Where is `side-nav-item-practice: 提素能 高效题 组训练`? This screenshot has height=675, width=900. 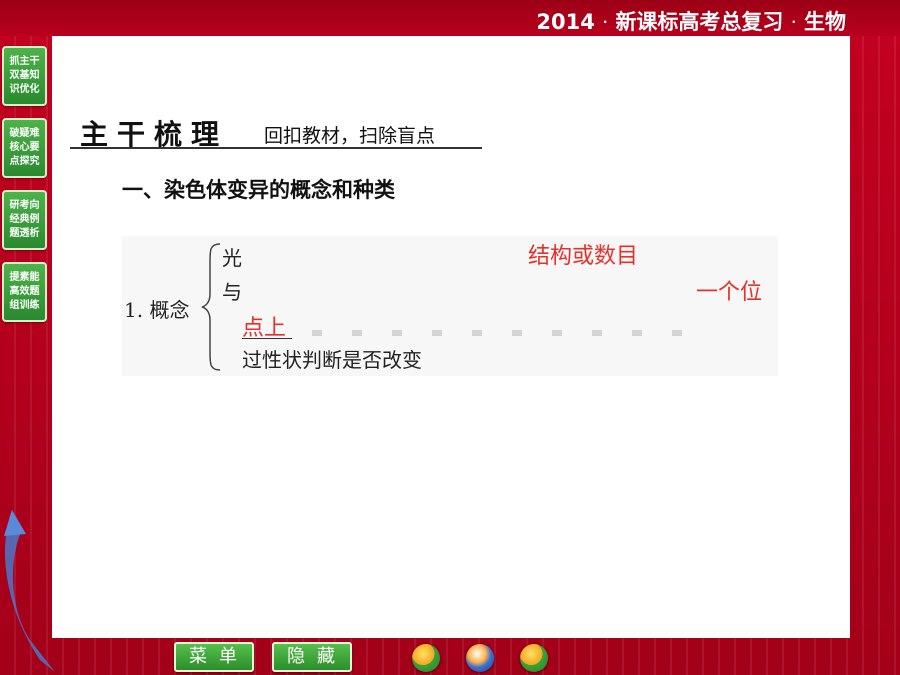
side-nav-item-practice: 提素能 高效题 组训练 is located at coordinates (24, 292).